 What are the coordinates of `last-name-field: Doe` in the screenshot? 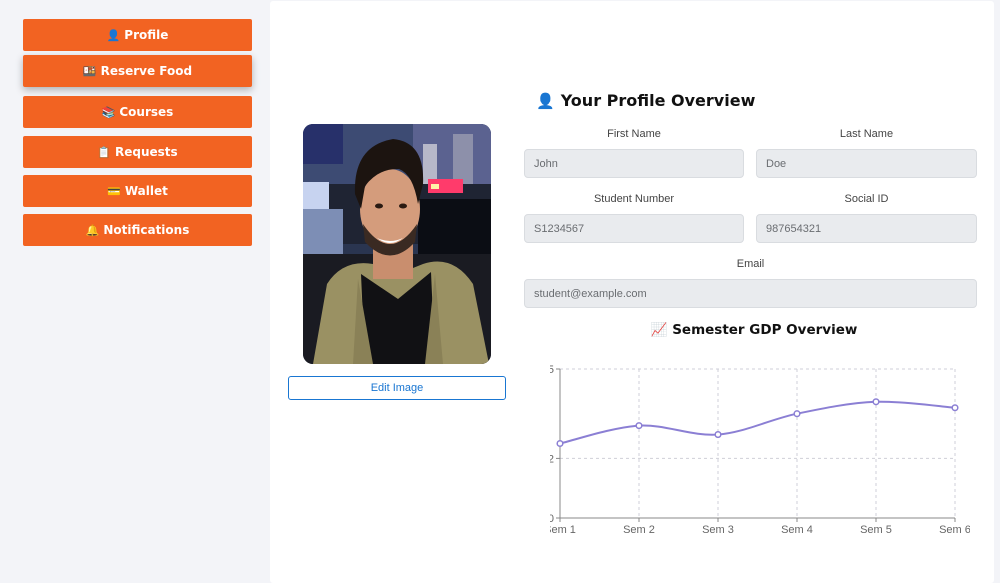 It's located at (866, 163).